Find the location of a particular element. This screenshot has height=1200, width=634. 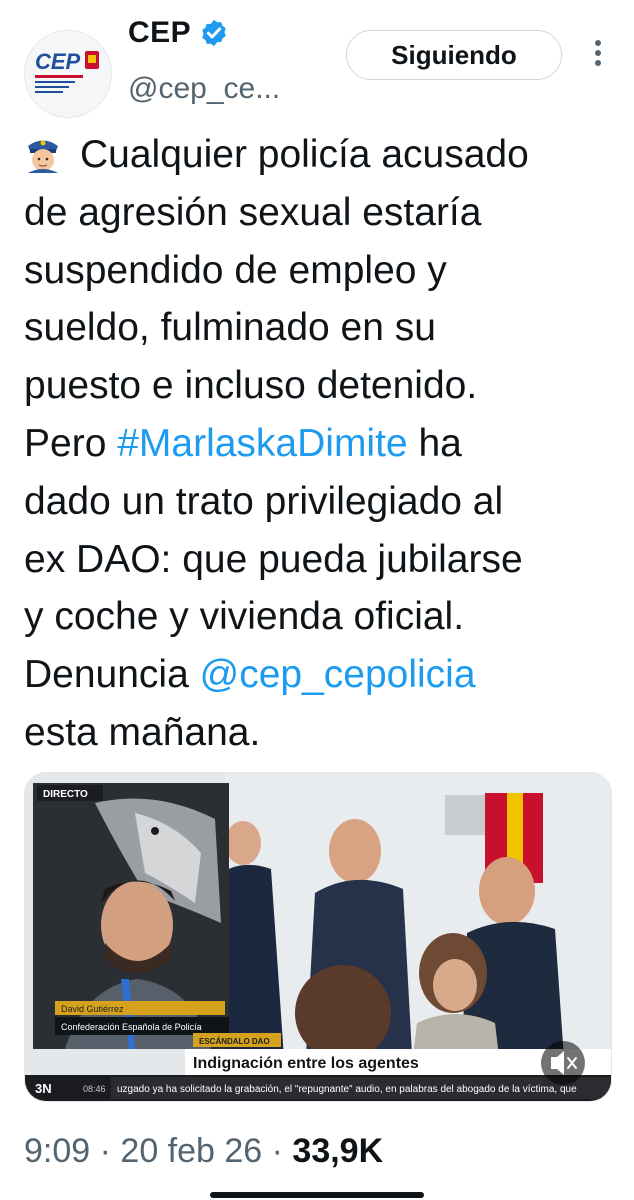

view-count: 33,9K is located at coordinates (337, 1151).